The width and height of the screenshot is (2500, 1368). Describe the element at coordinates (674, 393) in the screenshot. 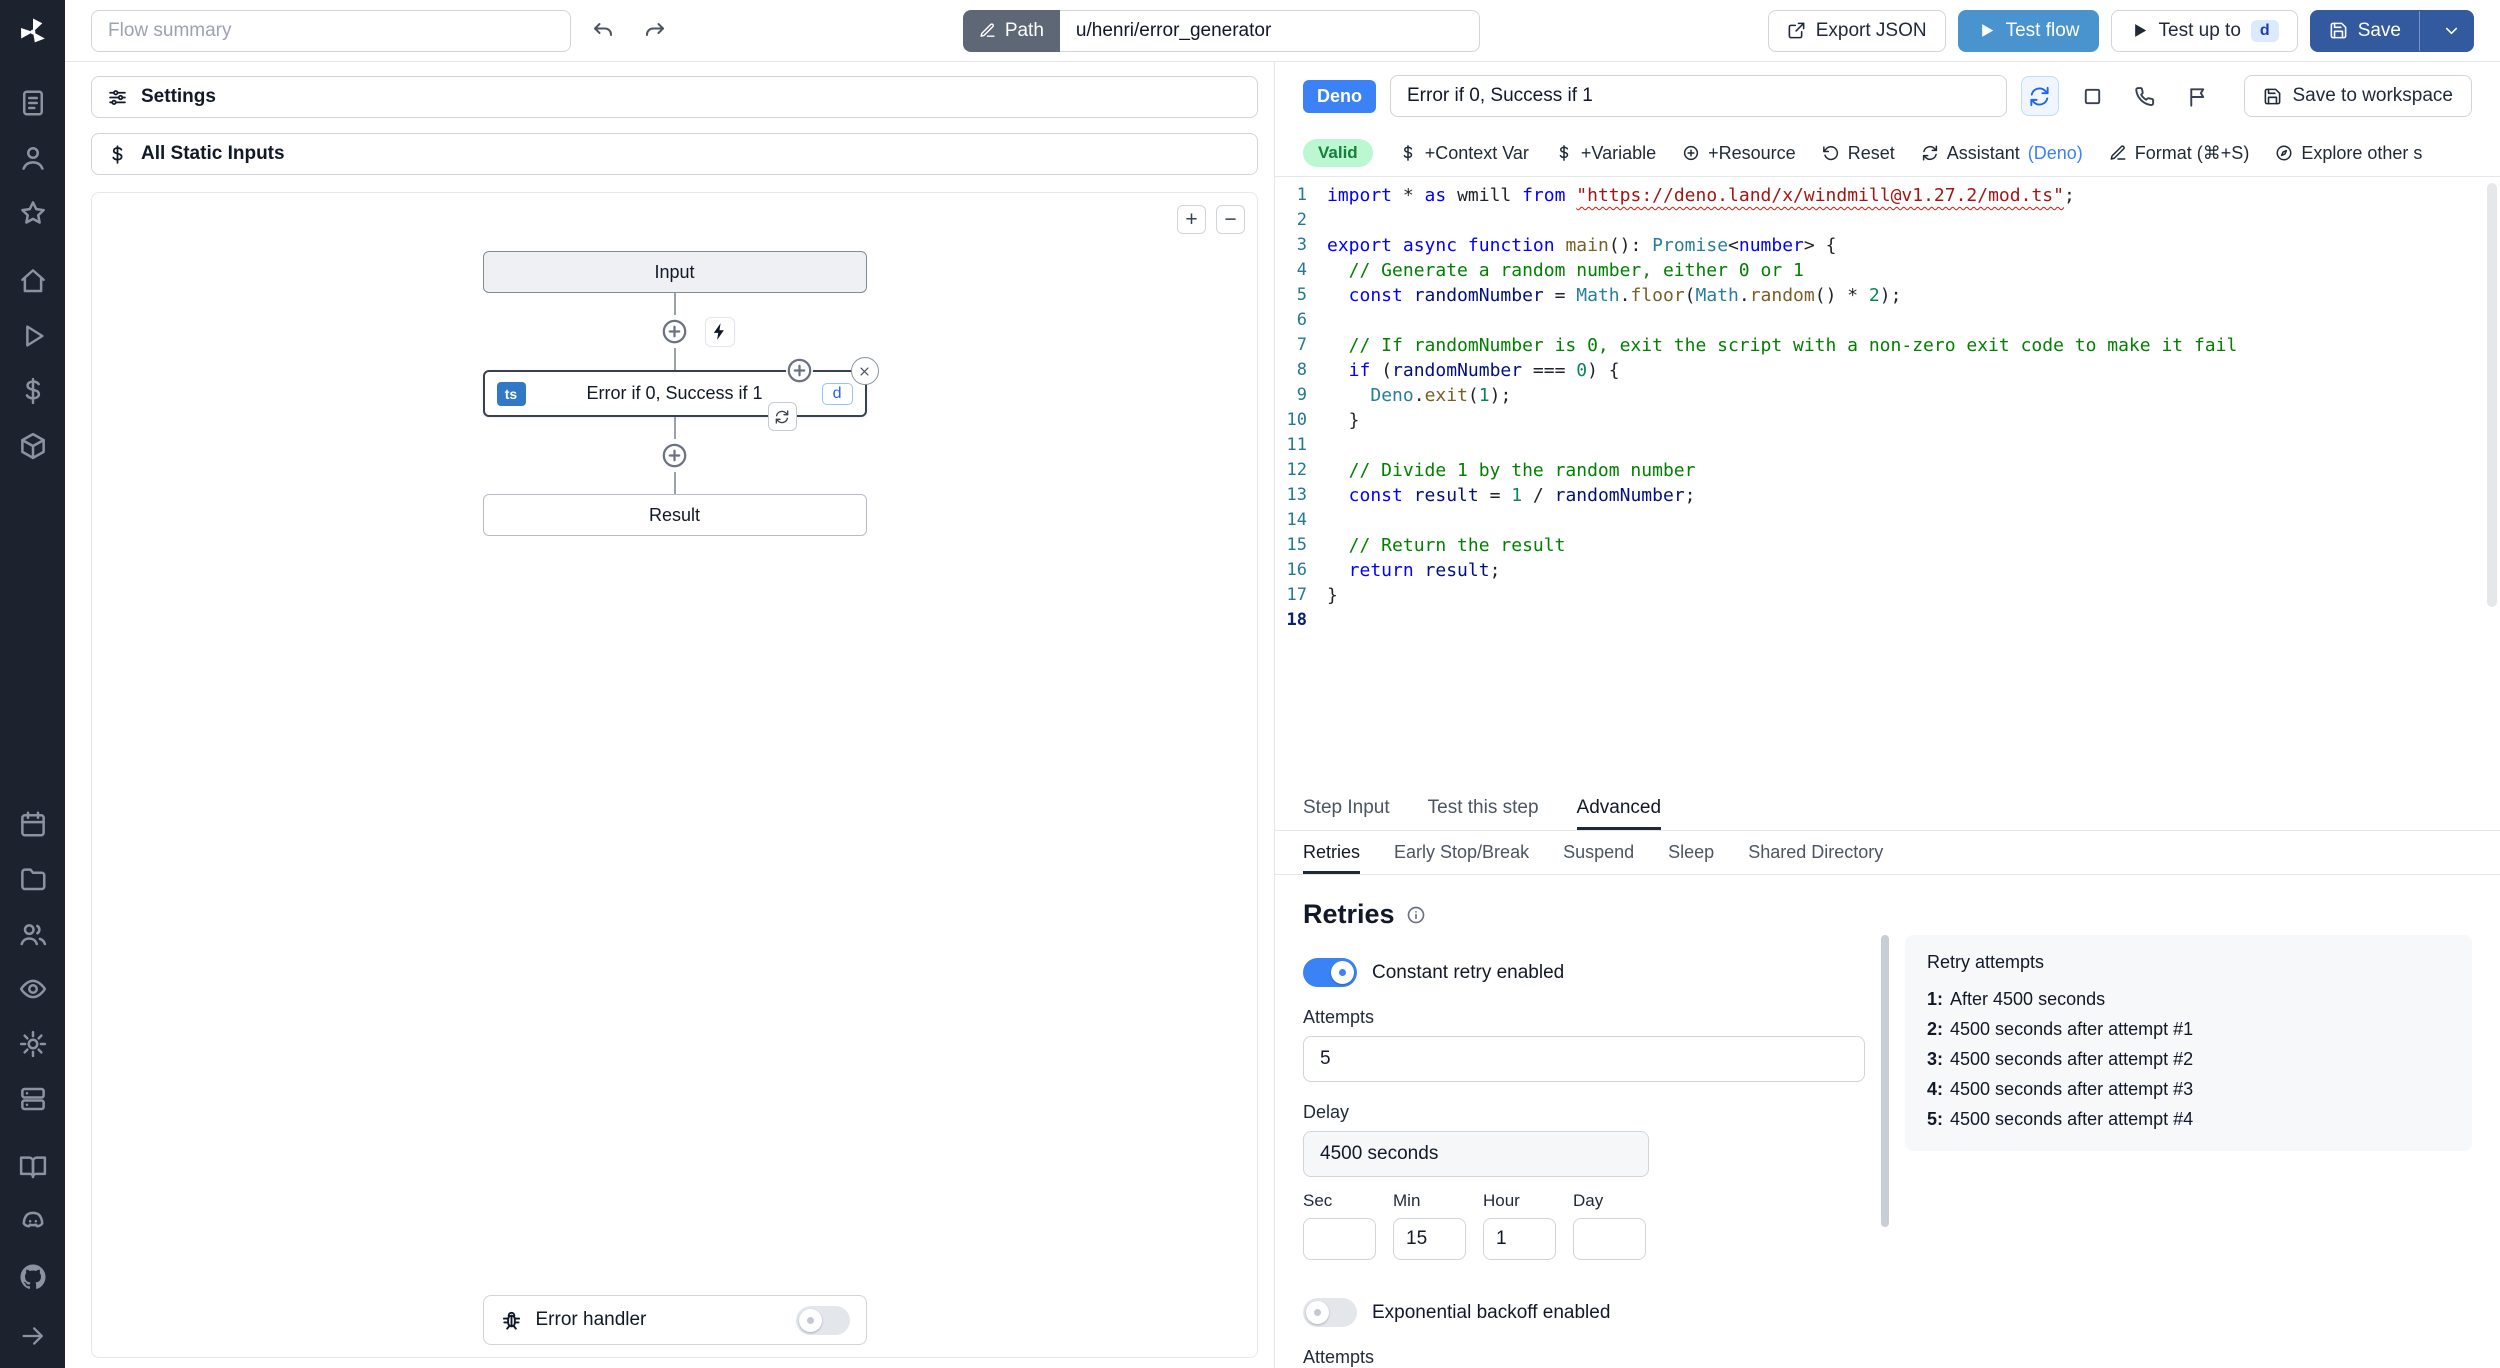

I see `step-node-title: Error if 0, Success if 1` at that location.